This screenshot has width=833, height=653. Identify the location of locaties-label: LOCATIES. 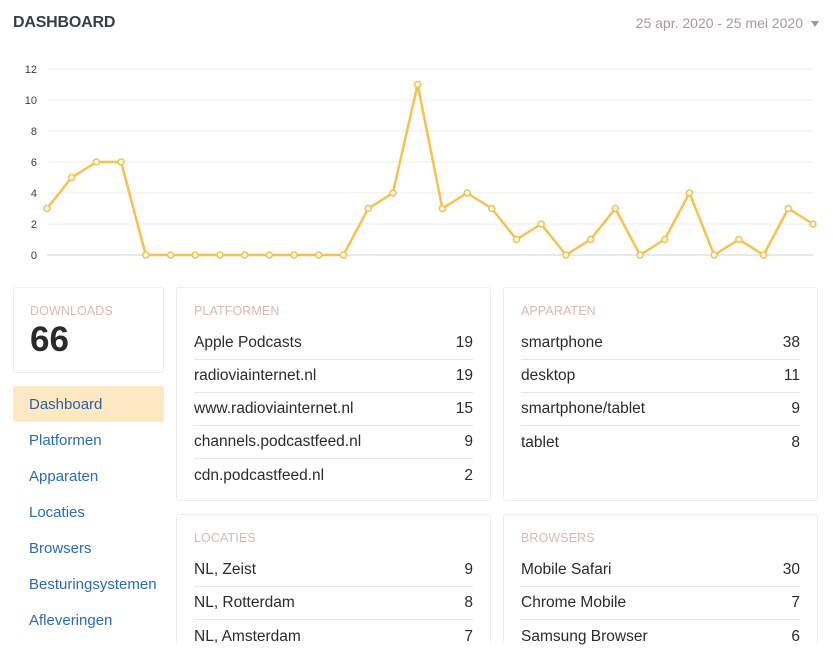
(225, 538).